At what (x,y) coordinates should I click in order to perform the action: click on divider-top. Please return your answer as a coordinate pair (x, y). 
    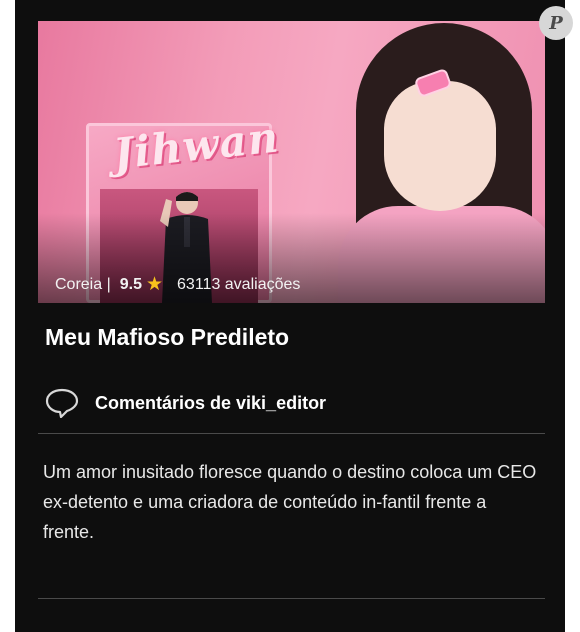
    Looking at the image, I should click on (291, 433).